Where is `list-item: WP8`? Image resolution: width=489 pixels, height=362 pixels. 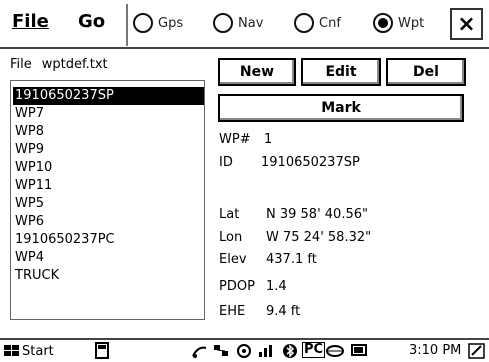 list-item: WP8 is located at coordinates (28, 132).